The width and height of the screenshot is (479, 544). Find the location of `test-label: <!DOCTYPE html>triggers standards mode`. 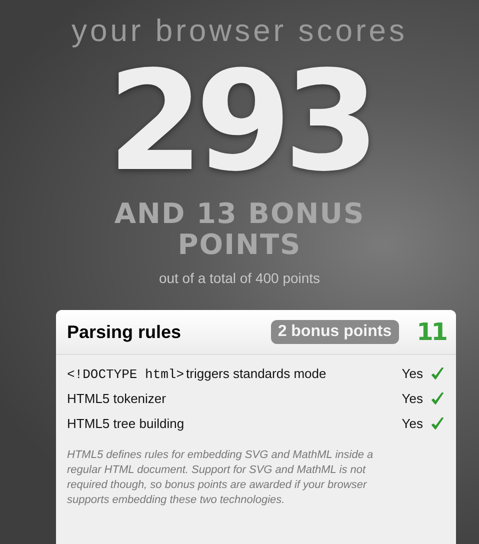

test-label: <!DOCTYPE html>triggers standards mode is located at coordinates (197, 374).